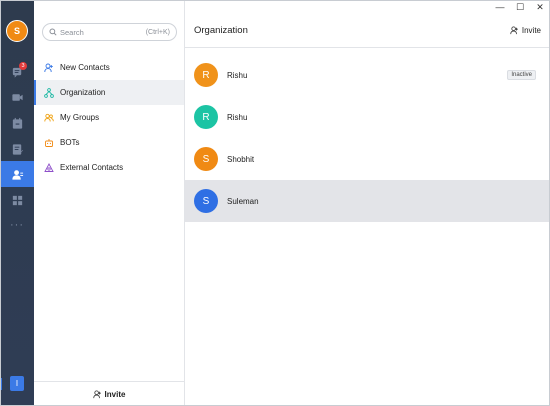  What do you see at coordinates (17, 225) in the screenshot?
I see `more-icon: ···` at bounding box center [17, 225].